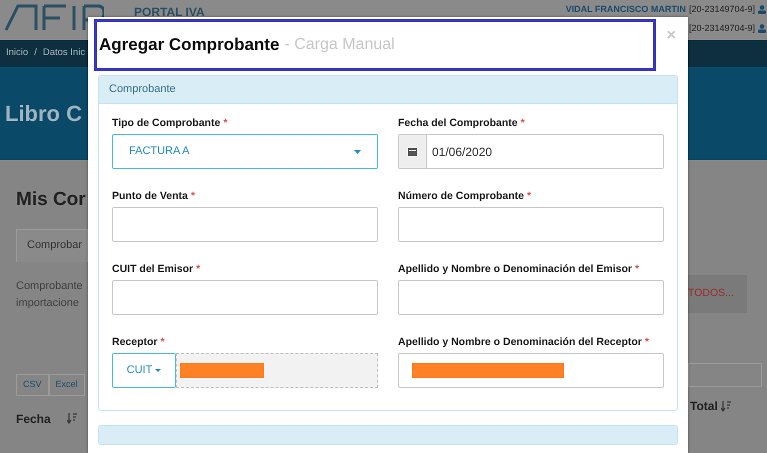 Image resolution: width=767 pixels, height=453 pixels. What do you see at coordinates (43, 114) in the screenshot?
I see `page-title: Libro C` at bounding box center [43, 114].